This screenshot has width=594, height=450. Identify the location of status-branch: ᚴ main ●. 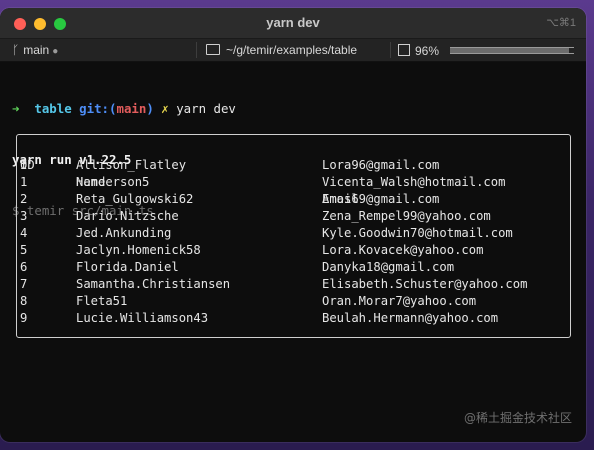
(35, 50).